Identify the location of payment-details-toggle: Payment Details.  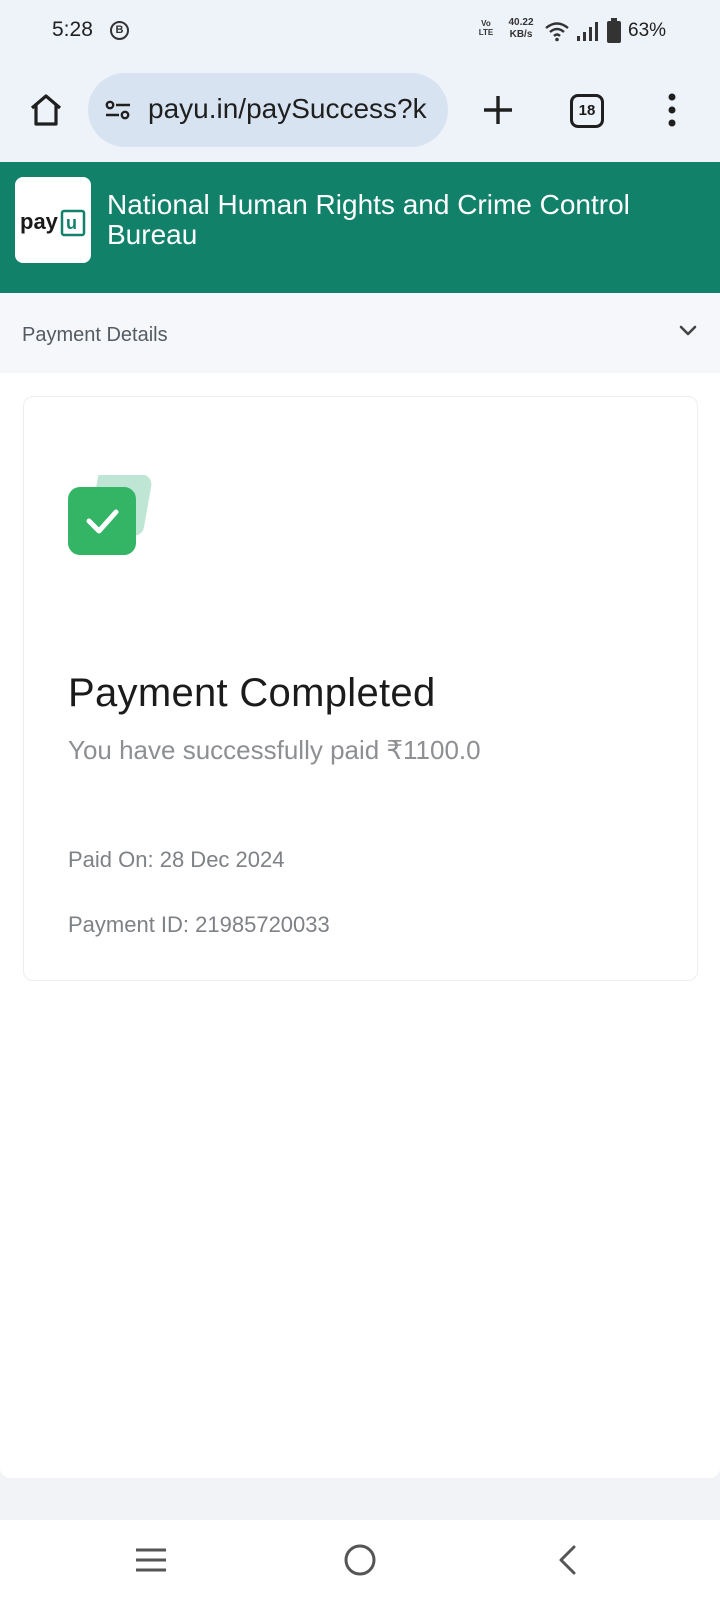
(360, 333).